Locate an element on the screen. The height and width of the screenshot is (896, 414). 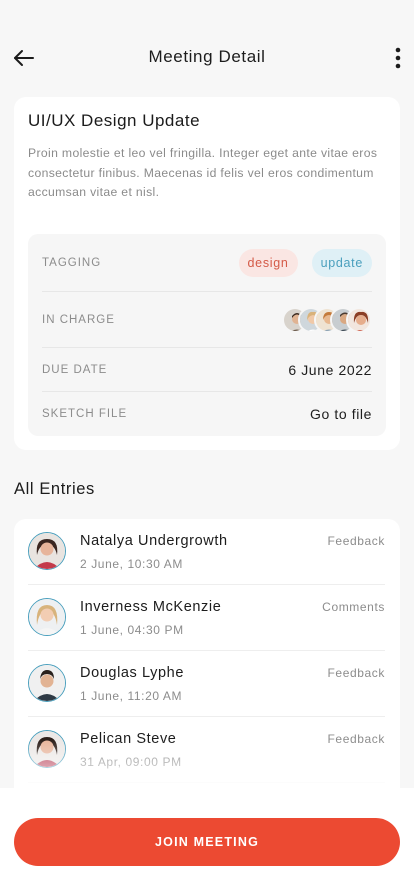
tag-list: design update is located at coordinates (305, 262).